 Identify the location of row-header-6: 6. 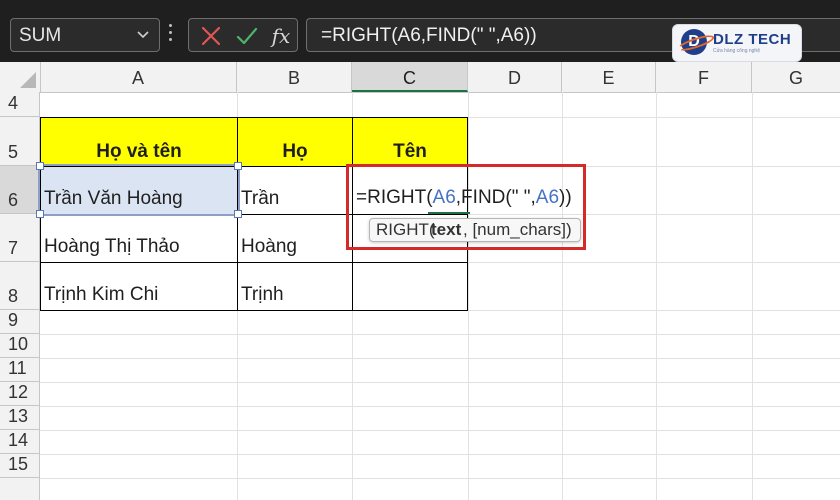
(20, 190).